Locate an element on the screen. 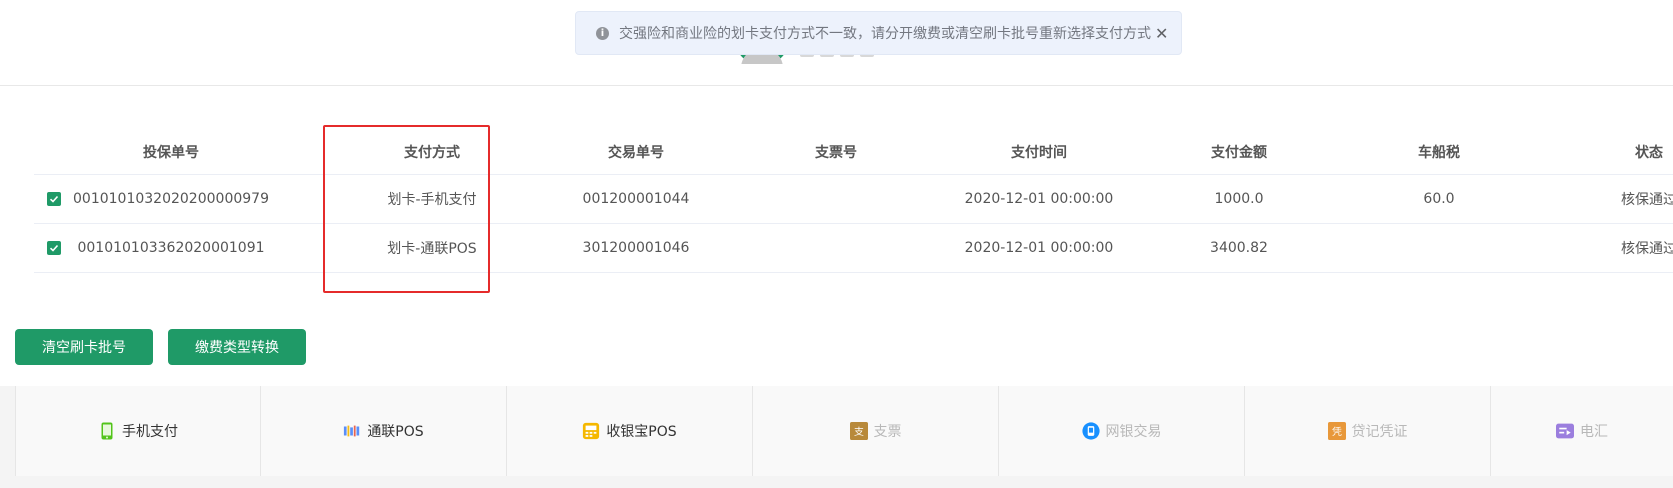 Image resolution: width=1673 pixels, height=488 pixels. phone-icon is located at coordinates (107, 431).